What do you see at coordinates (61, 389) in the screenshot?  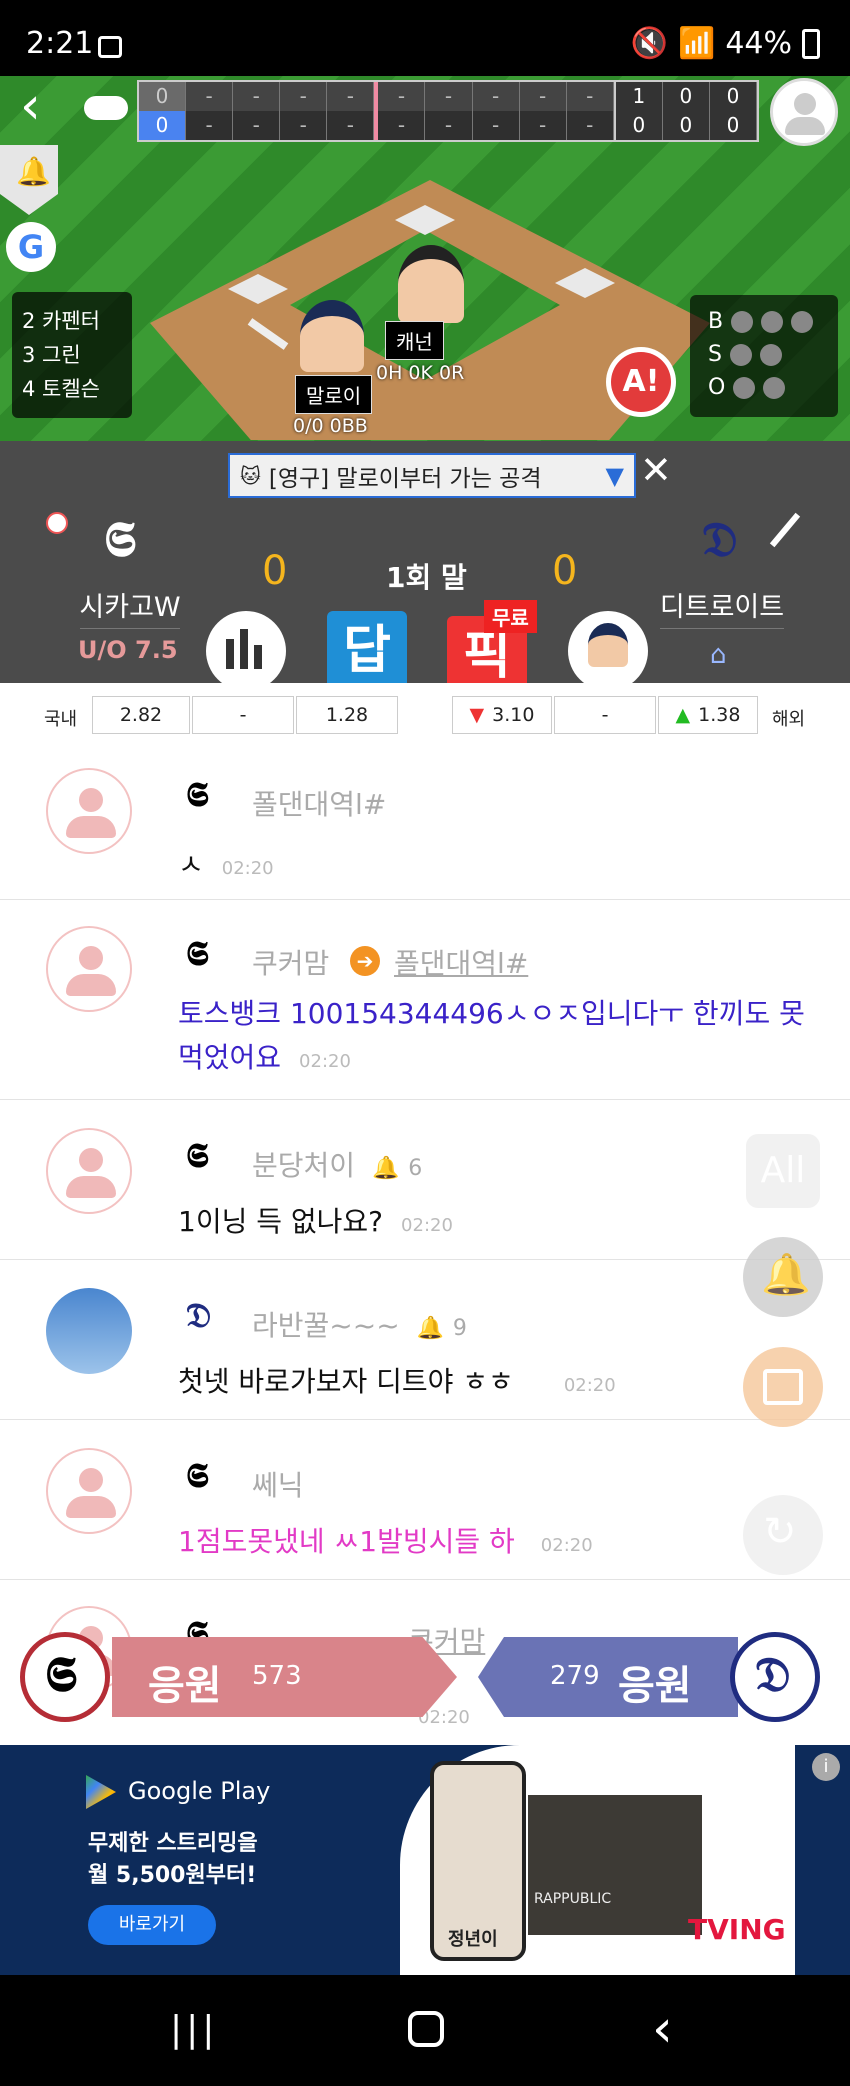 I see `lineup-item: 4 토켈슨` at bounding box center [61, 389].